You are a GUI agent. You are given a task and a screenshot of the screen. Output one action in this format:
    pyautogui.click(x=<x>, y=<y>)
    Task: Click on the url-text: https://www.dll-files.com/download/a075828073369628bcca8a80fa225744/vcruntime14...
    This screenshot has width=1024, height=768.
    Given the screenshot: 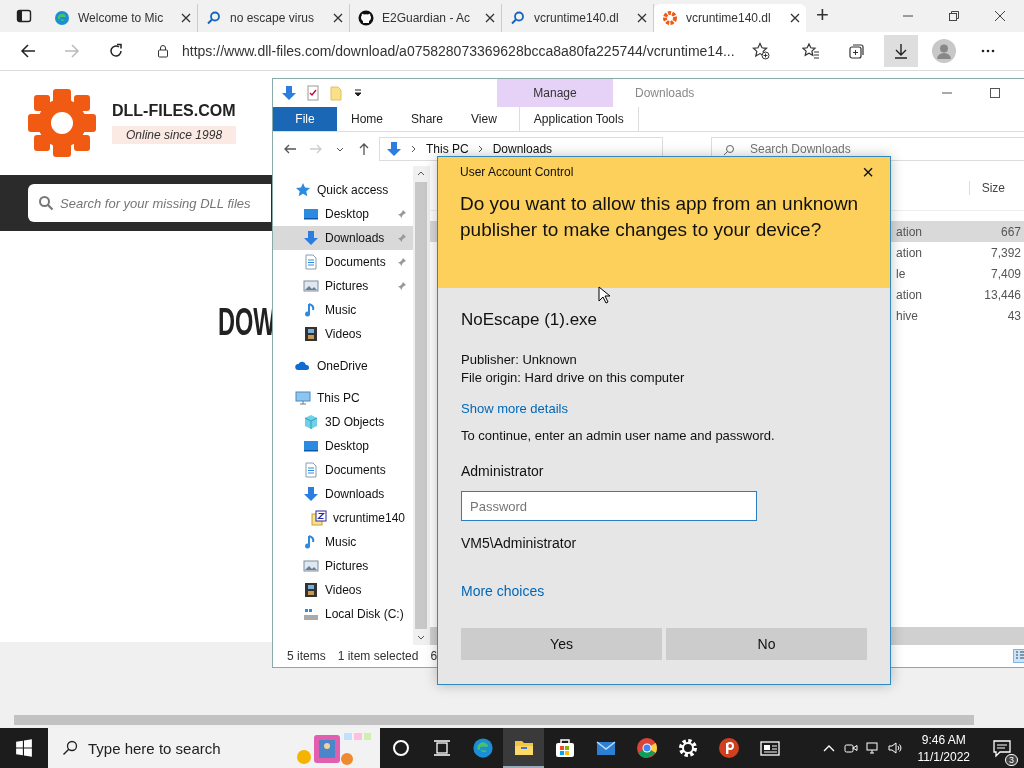 What is the action you would take?
    pyautogui.click(x=459, y=51)
    